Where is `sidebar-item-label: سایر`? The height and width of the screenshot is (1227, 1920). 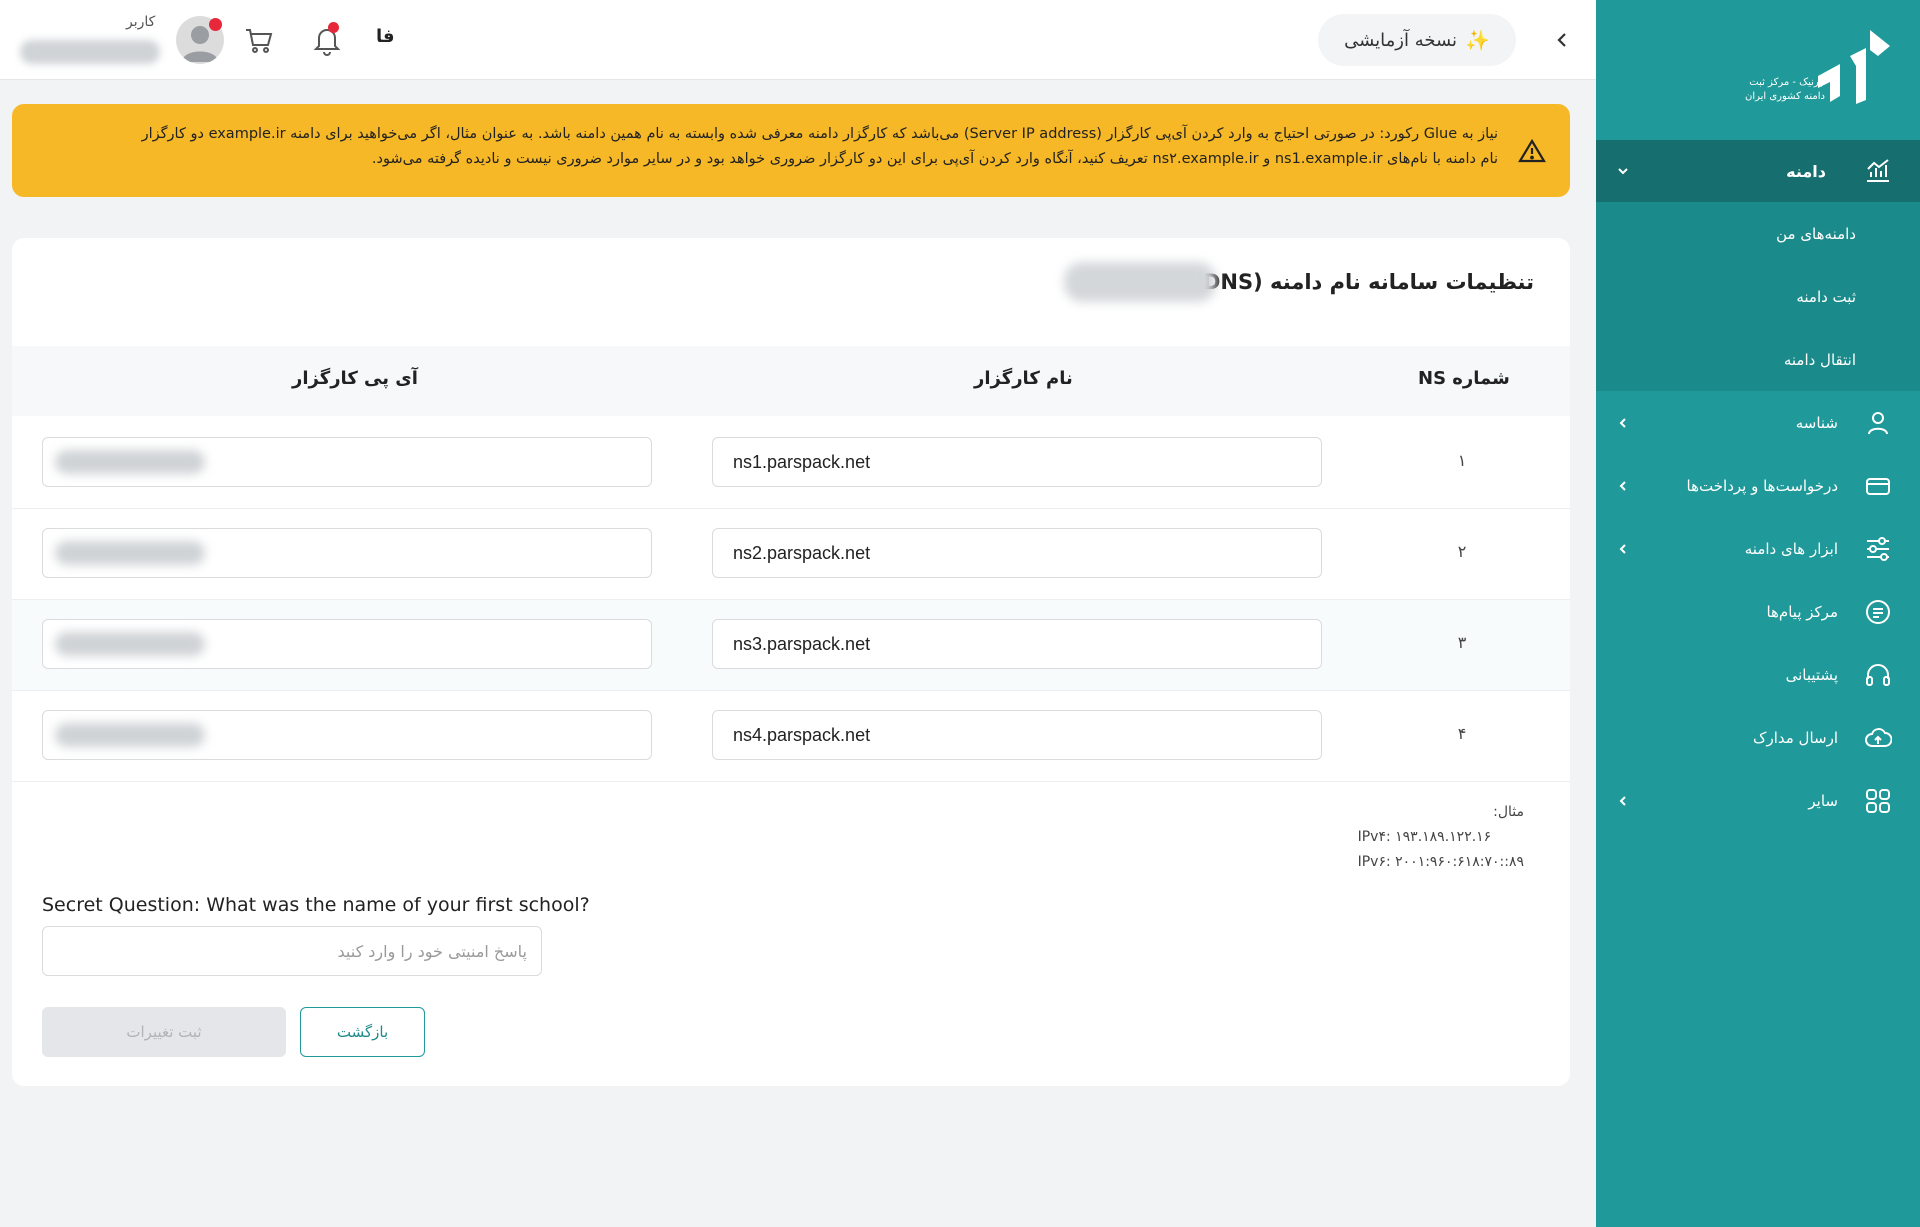
sidebar-item-label: سایر is located at coordinates (1823, 800).